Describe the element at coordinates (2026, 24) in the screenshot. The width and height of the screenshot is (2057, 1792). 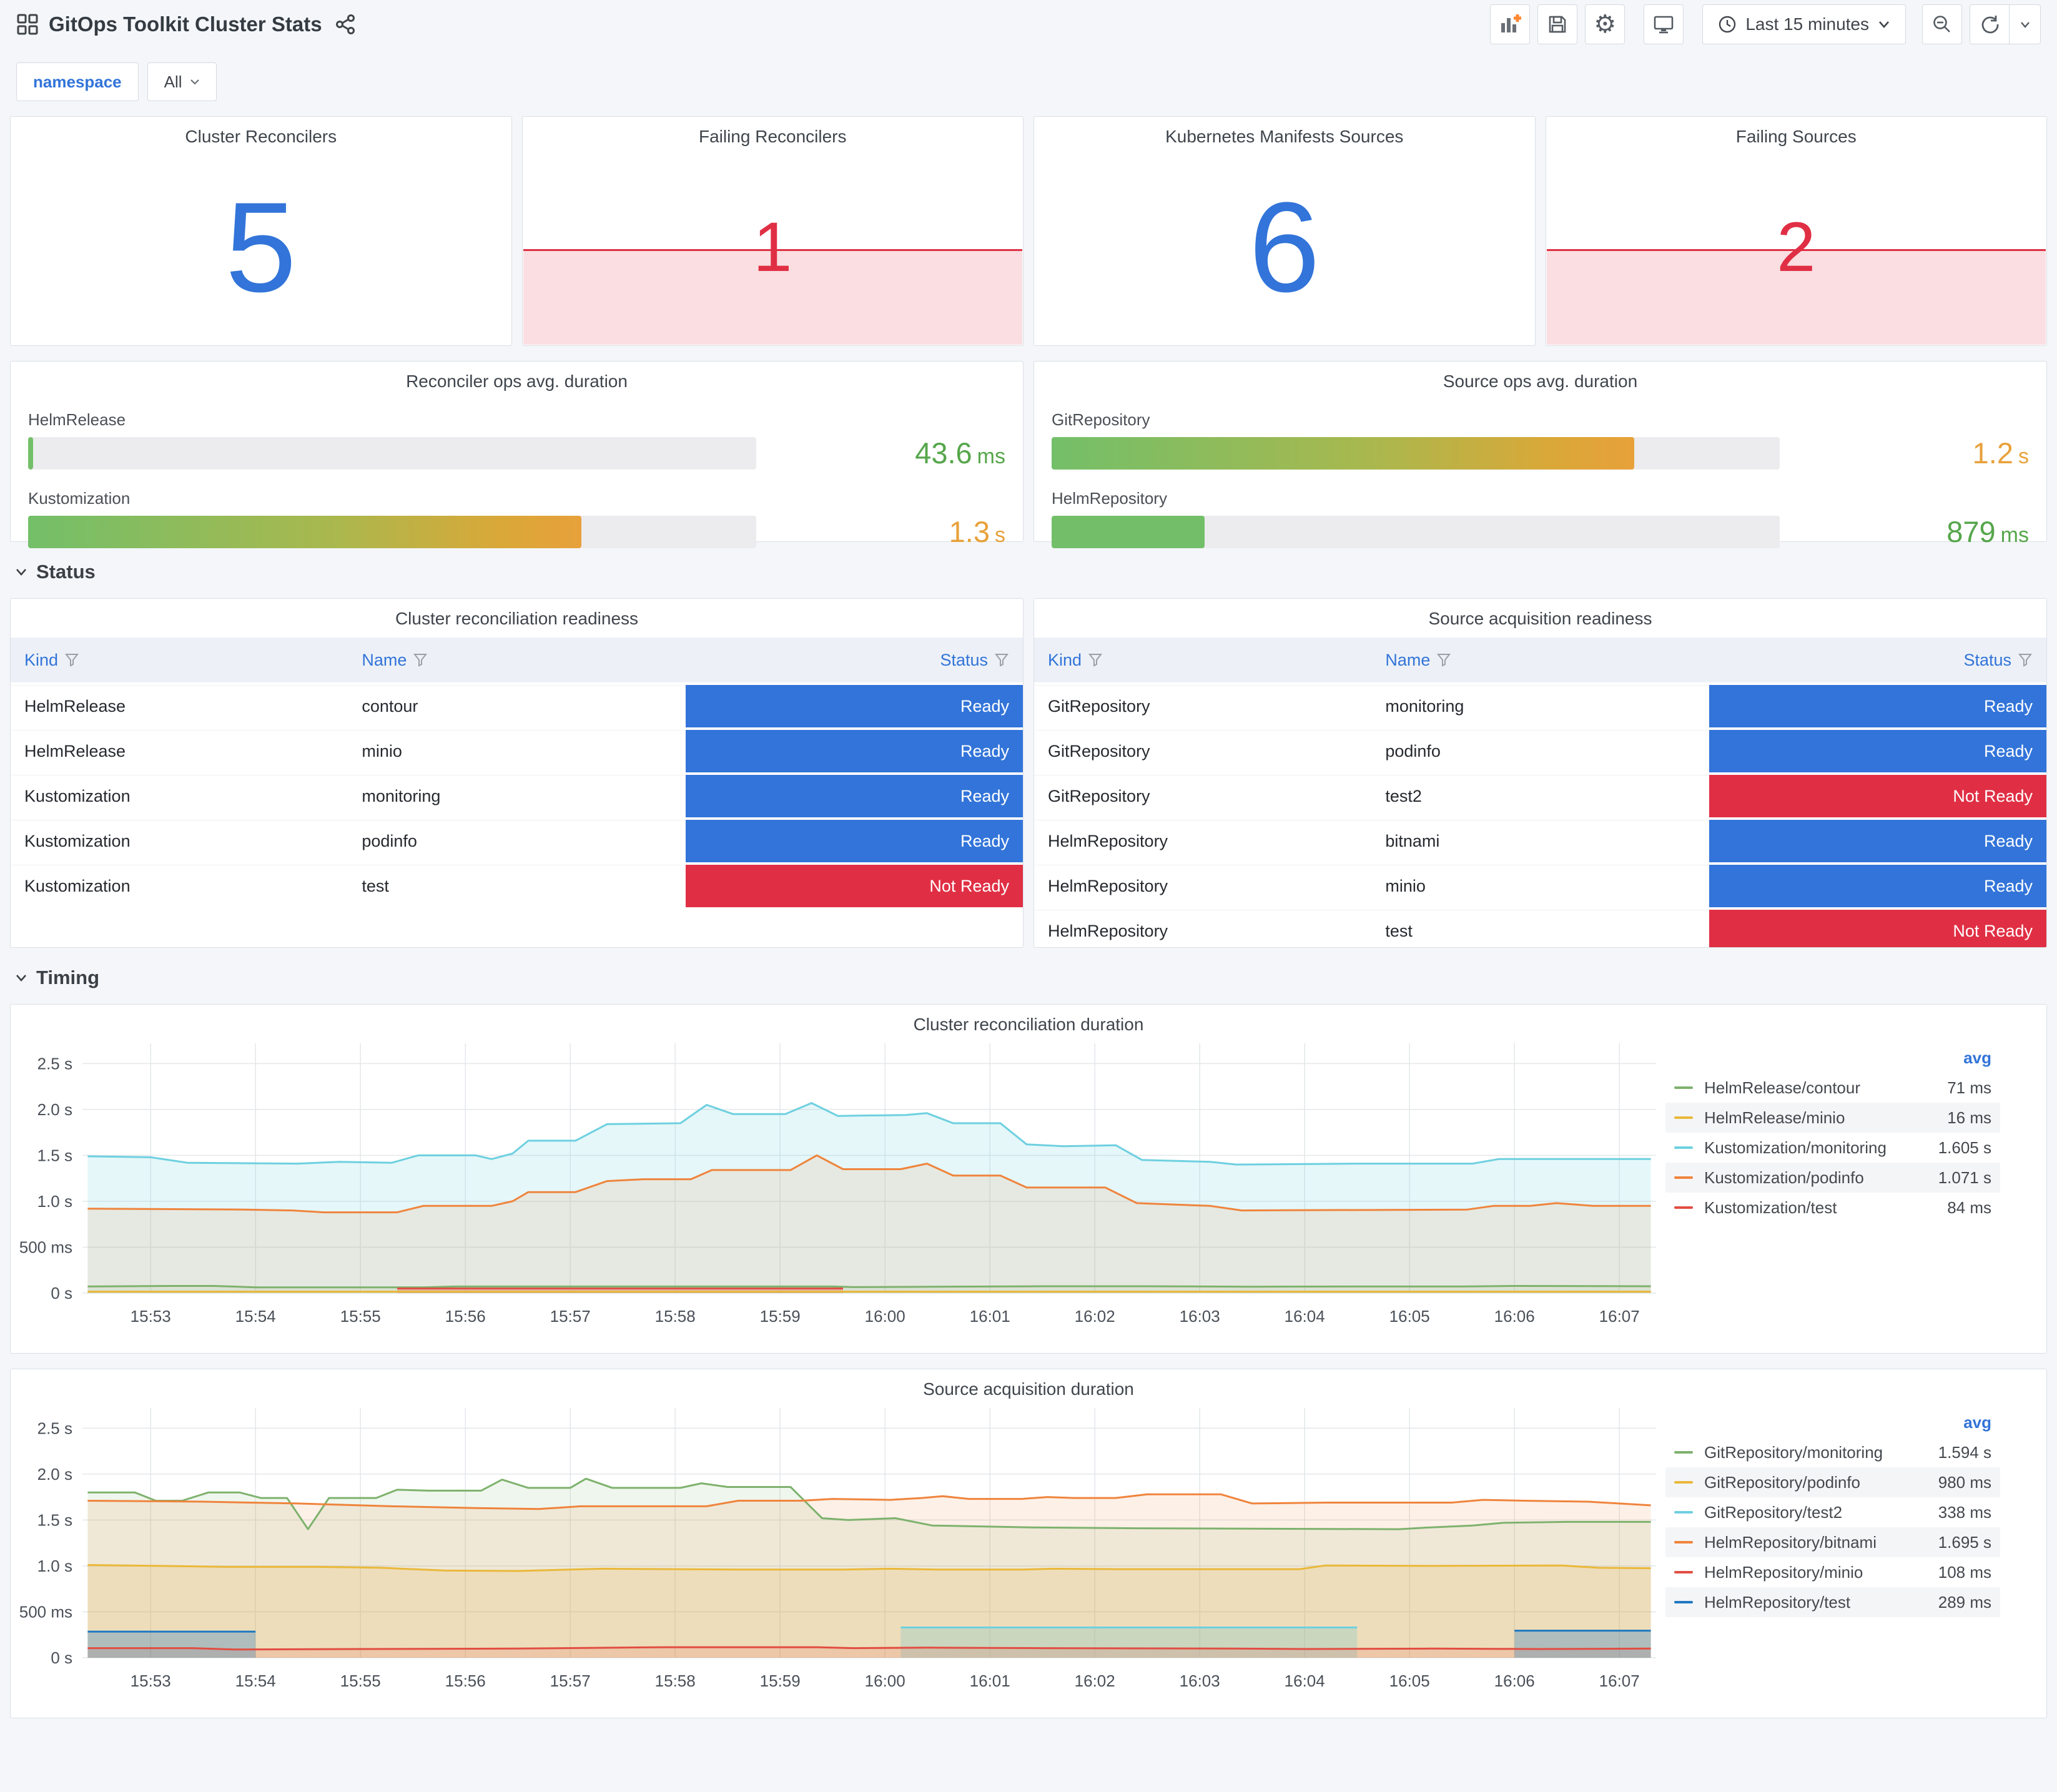
I see `refresh-interval-button` at that location.